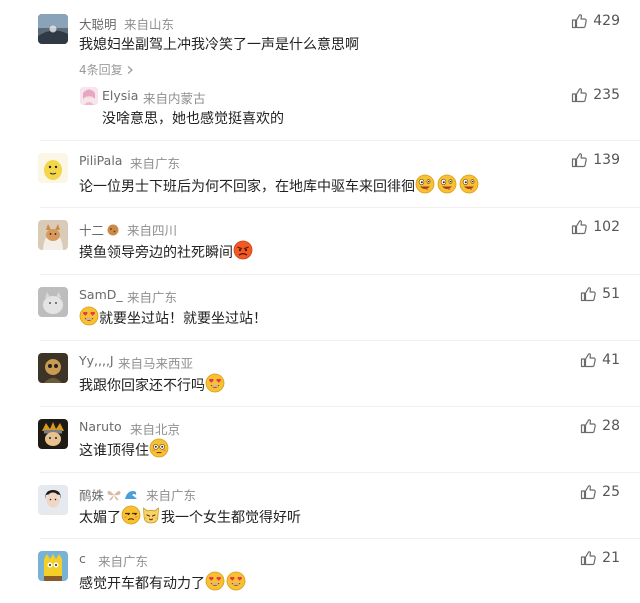  I want to click on like-count: 51, so click(611, 294).